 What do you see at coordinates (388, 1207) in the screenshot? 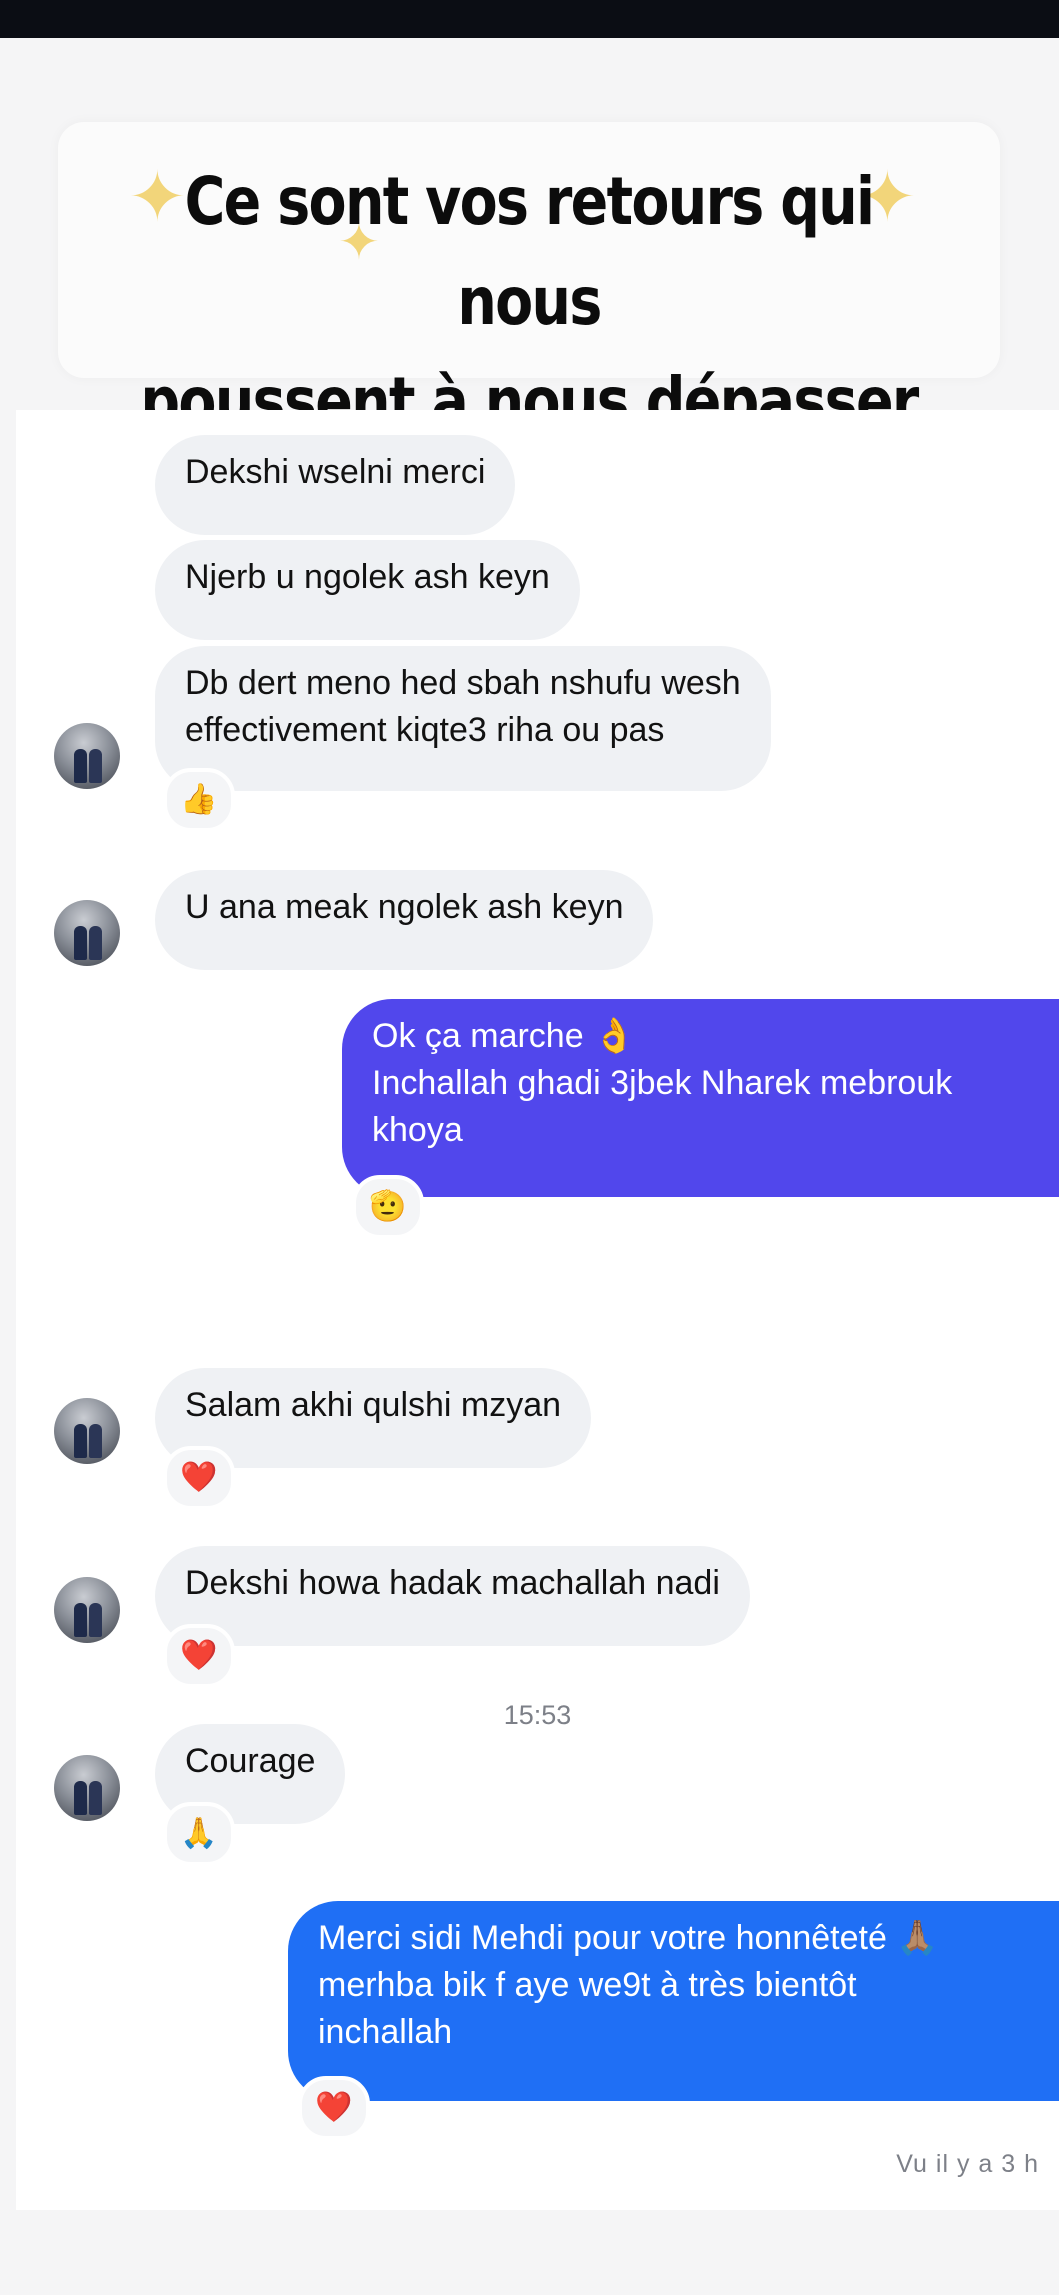
I see `reaction-salute-icon: 🫡` at bounding box center [388, 1207].